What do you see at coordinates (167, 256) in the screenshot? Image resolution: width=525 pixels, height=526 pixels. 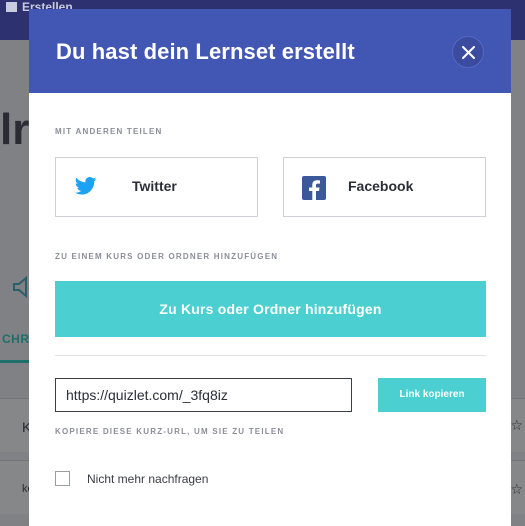 I see `course-section-label: ZU EINEM KURS ODER ORDNER HINZUFÜGEN` at bounding box center [167, 256].